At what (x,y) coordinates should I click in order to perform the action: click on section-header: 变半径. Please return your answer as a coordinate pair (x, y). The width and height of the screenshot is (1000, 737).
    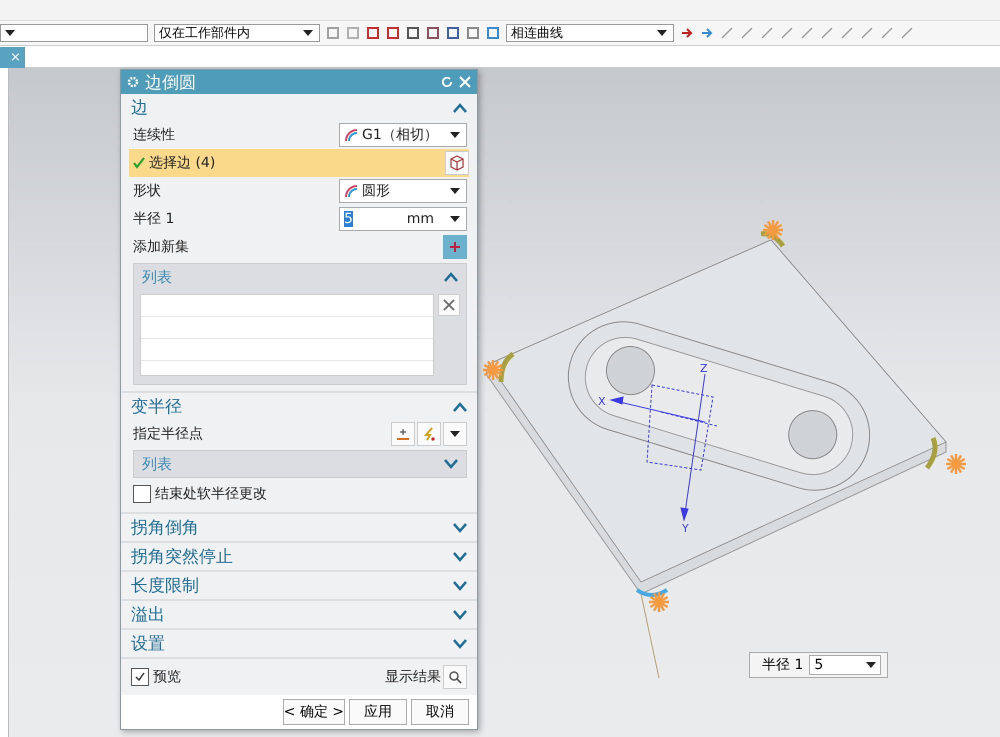
    Looking at the image, I should click on (299, 406).